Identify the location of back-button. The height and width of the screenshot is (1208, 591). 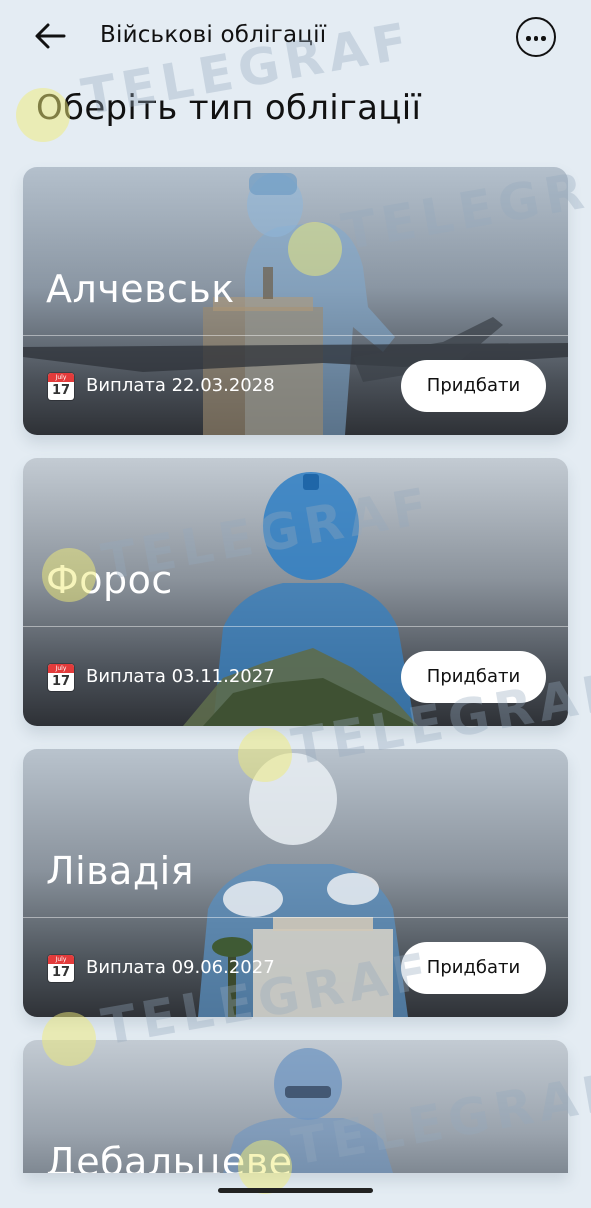
(50, 36).